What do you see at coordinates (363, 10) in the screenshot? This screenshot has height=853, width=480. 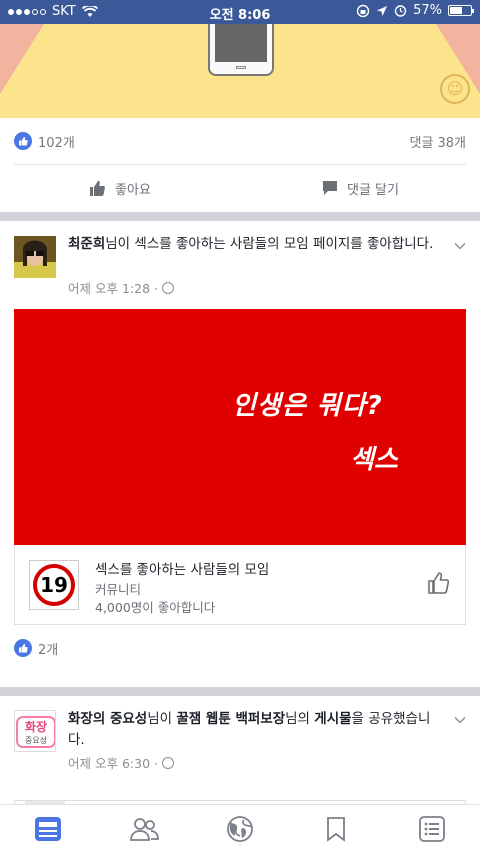 I see `rotation-lock-icon` at bounding box center [363, 10].